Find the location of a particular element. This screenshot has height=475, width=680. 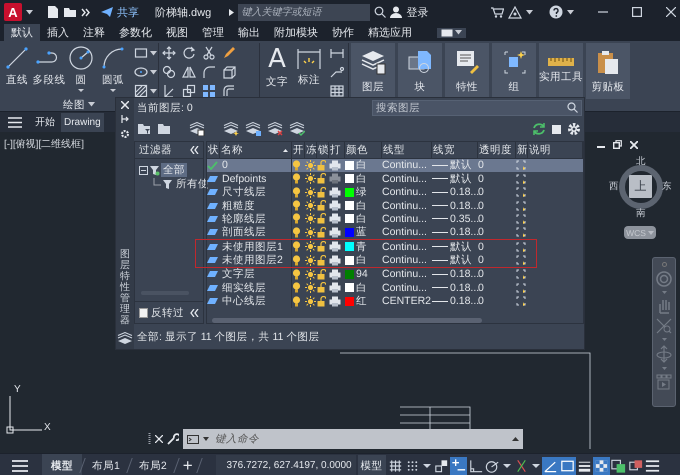

layer-row: 中心线层 红 CENTER2 0.18...0 is located at coordinates (395, 301).